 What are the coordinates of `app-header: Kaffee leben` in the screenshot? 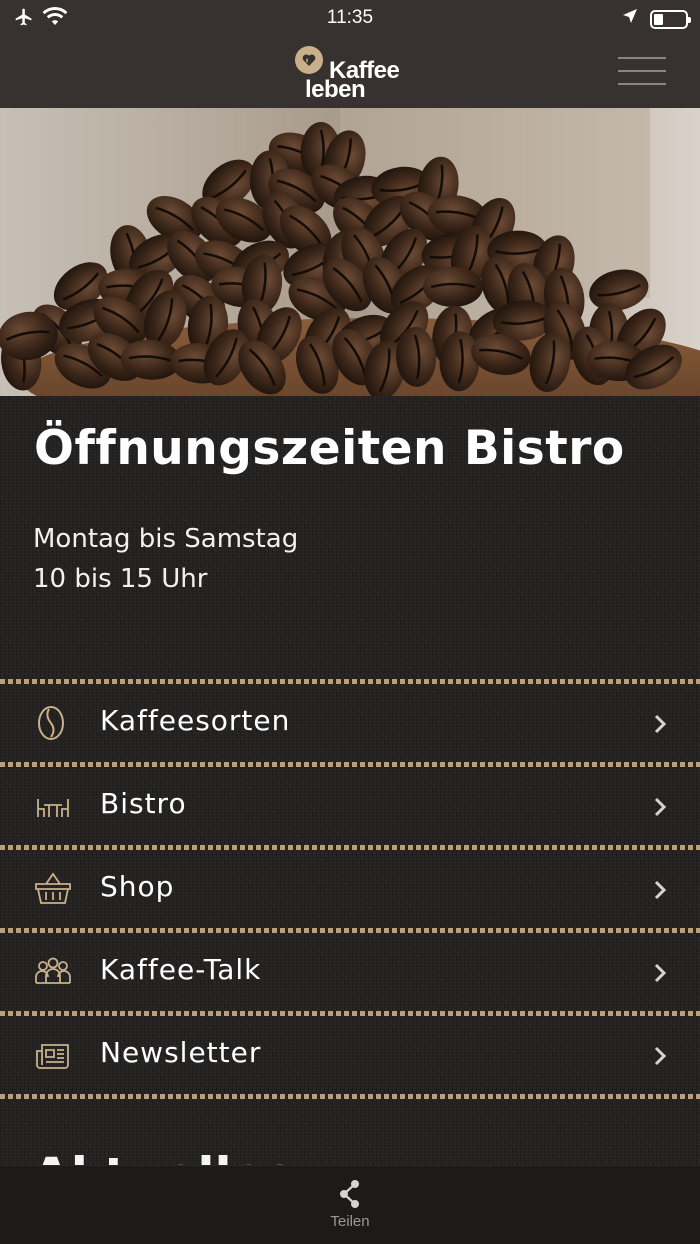 It's located at (350, 72).